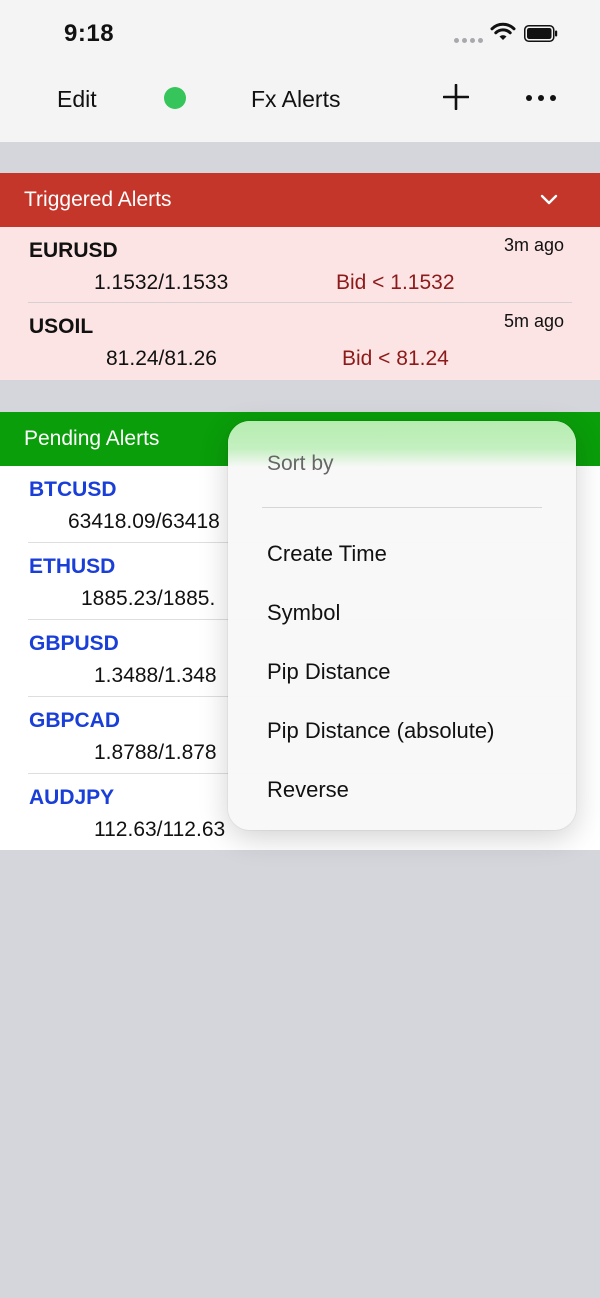 The image size is (600, 1298). Describe the element at coordinates (303, 613) in the screenshot. I see `sort-option-symbol: Symbol` at that location.